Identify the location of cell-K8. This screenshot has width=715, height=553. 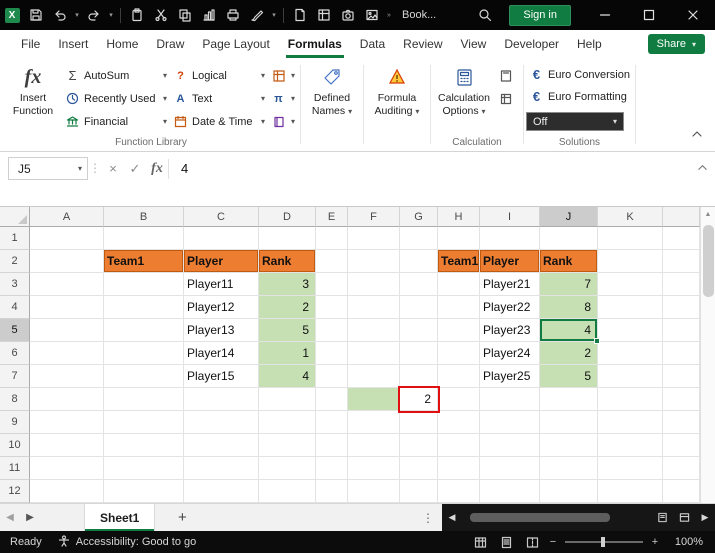
(630, 399).